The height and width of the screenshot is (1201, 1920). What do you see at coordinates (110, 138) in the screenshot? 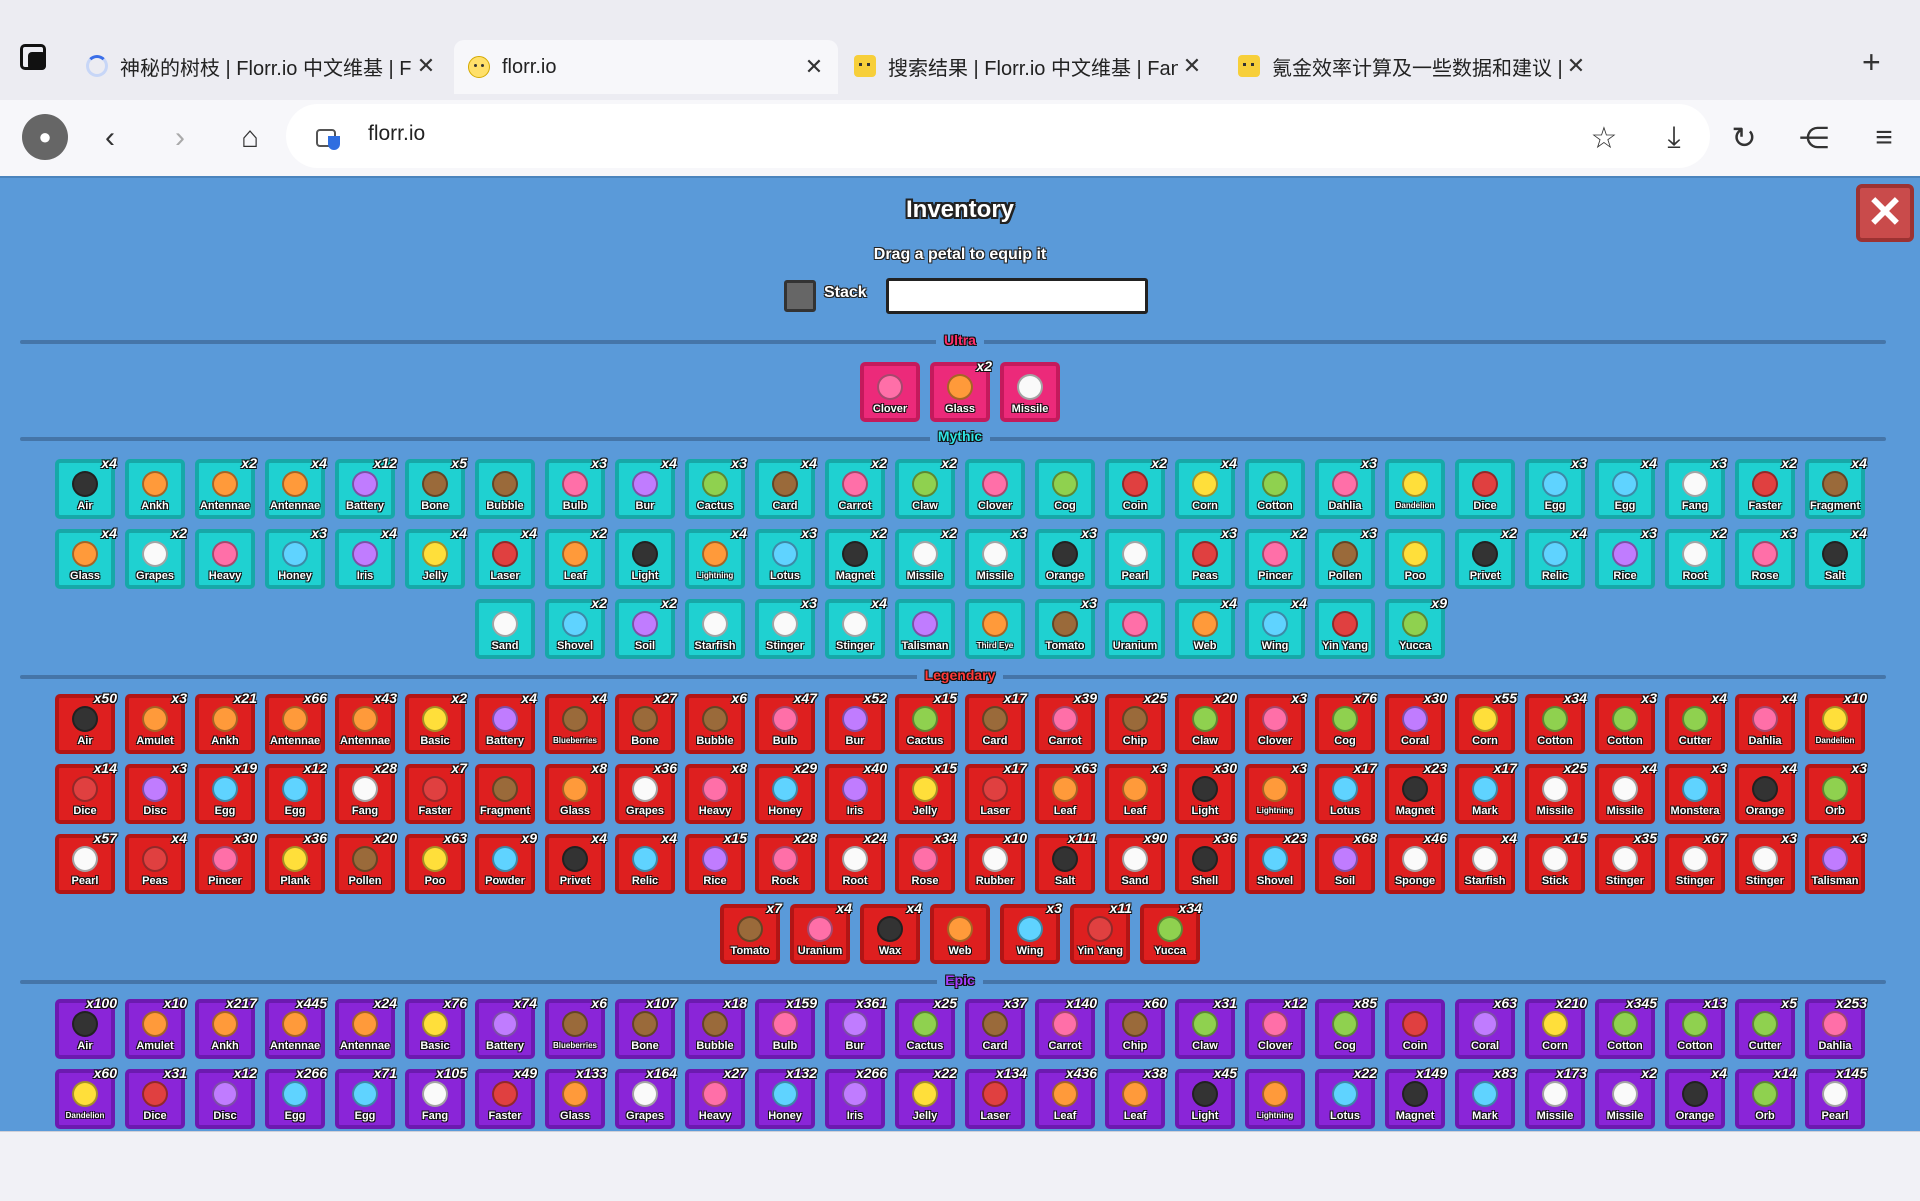
I see `back-icon: ‹` at bounding box center [110, 138].